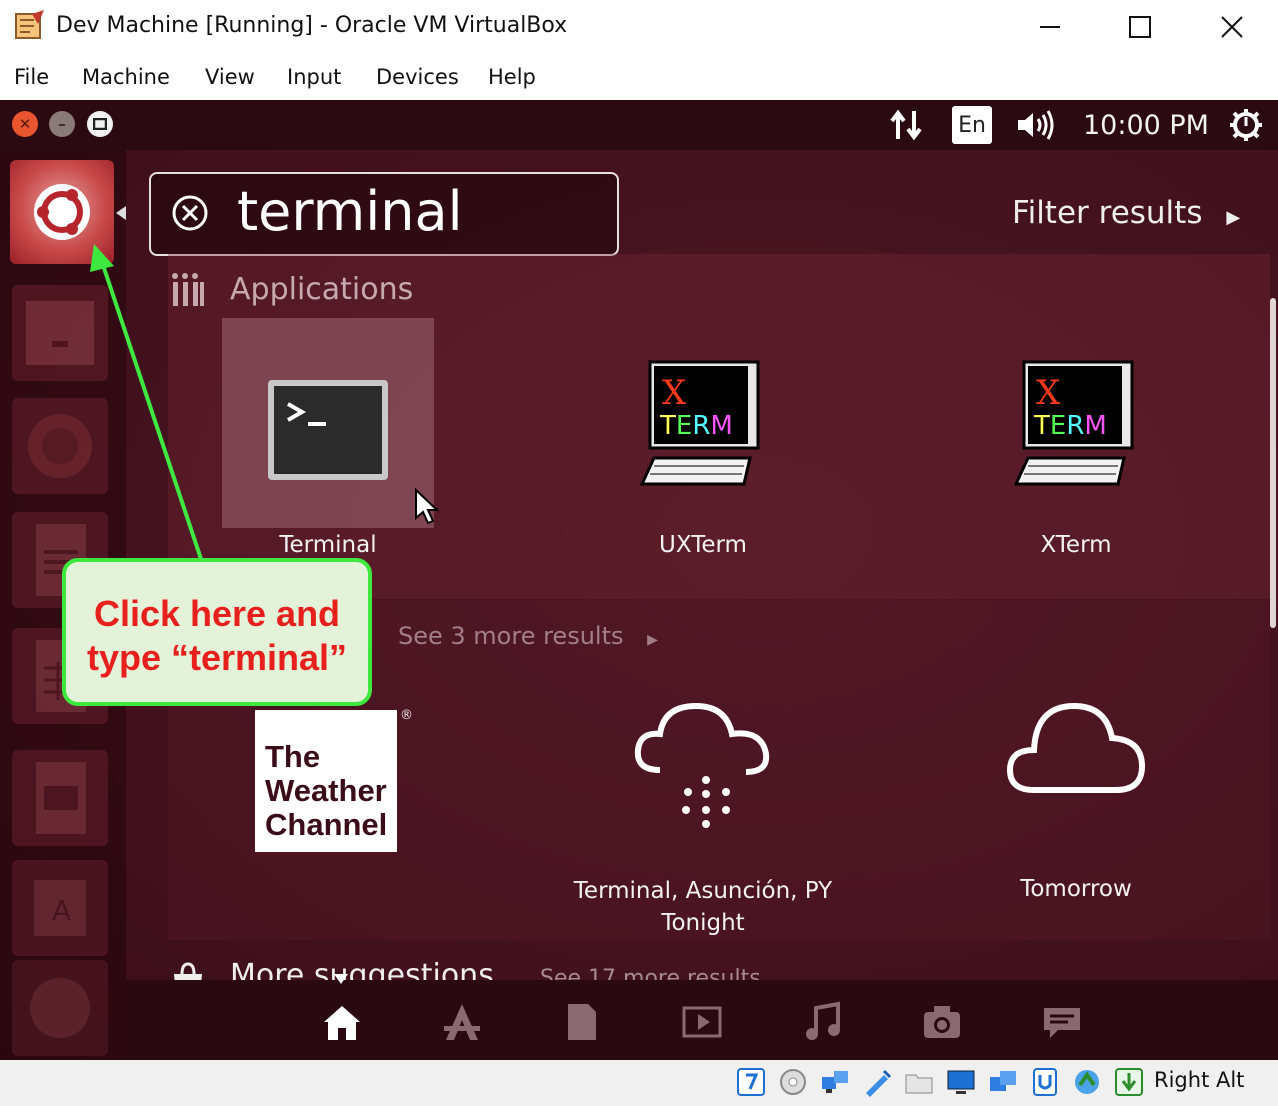 The width and height of the screenshot is (1278, 1106). I want to click on language-indicator: En, so click(972, 125).